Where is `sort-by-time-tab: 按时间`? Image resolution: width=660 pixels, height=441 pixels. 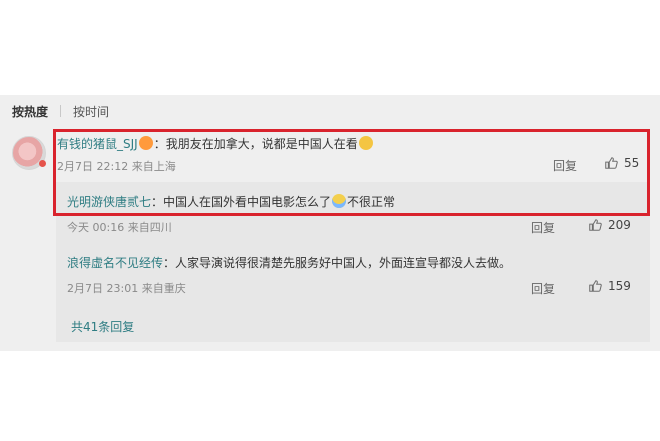
sort-by-time-tab: 按时间 is located at coordinates (91, 111).